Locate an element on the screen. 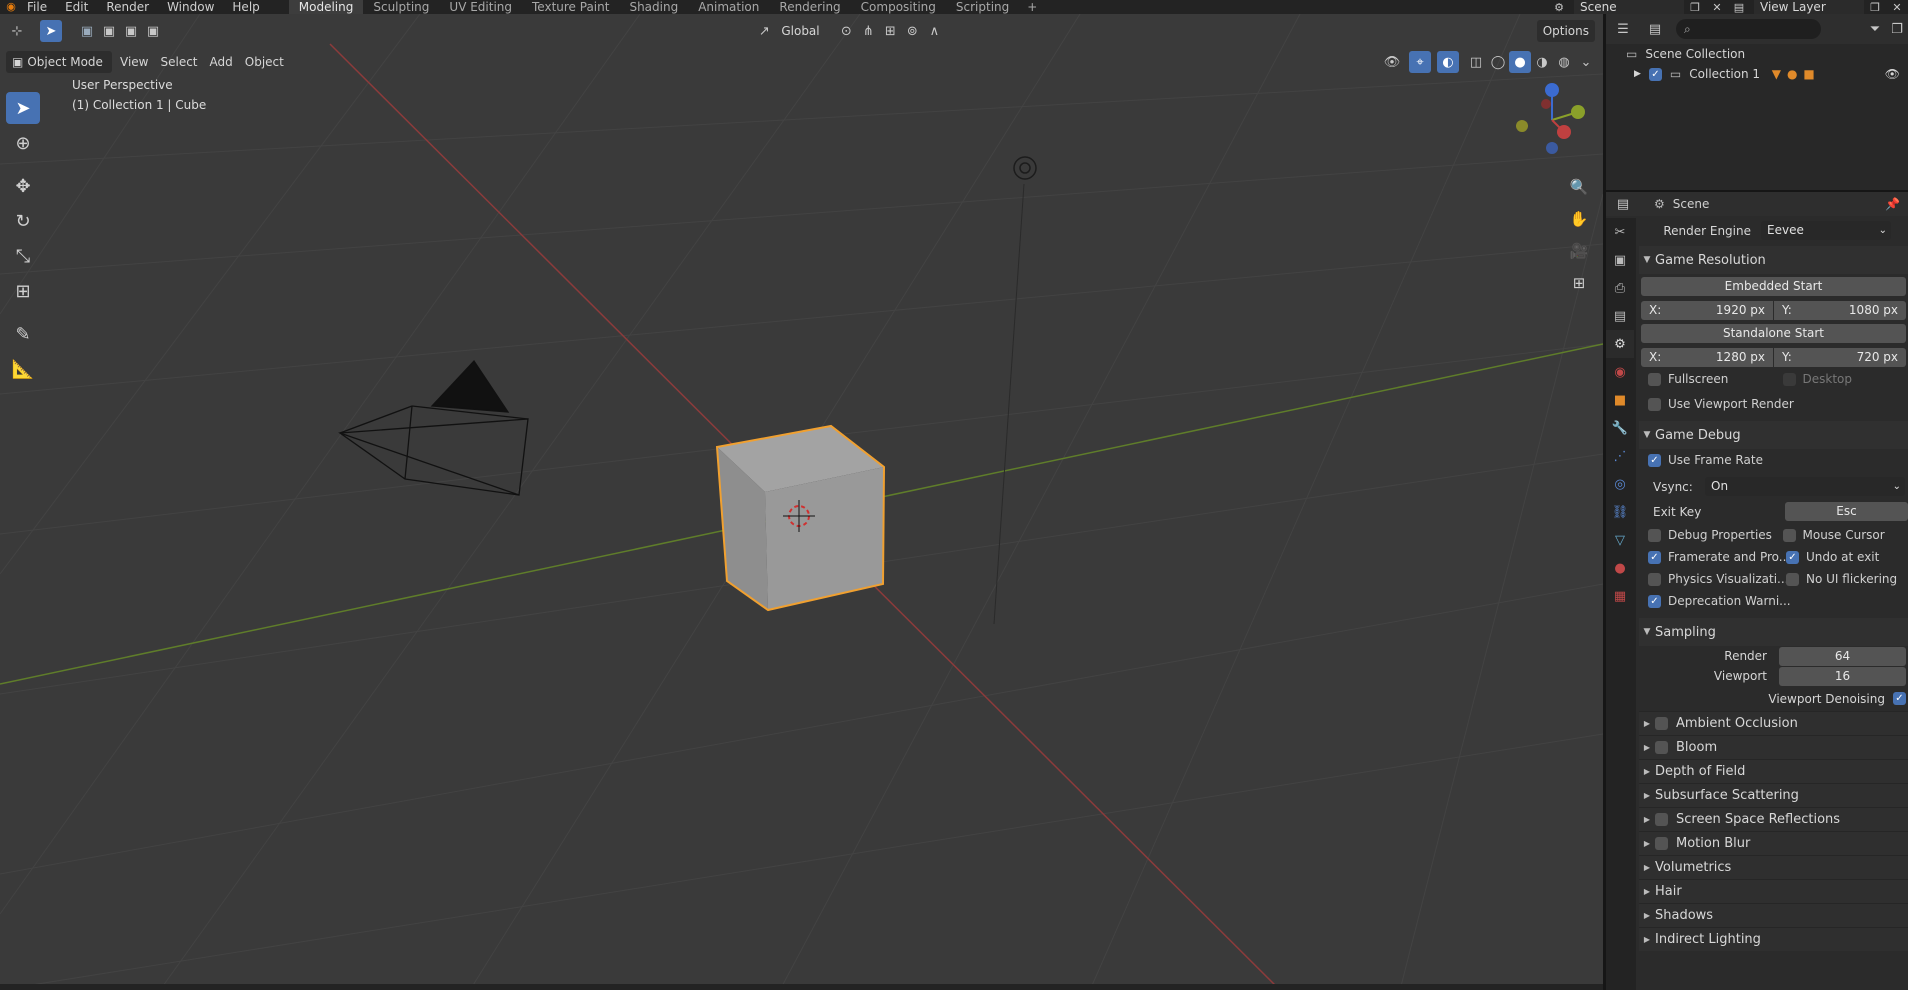 The width and height of the screenshot is (1908, 990). vsync-dropdown: On ⌄ is located at coordinates (1805, 486).